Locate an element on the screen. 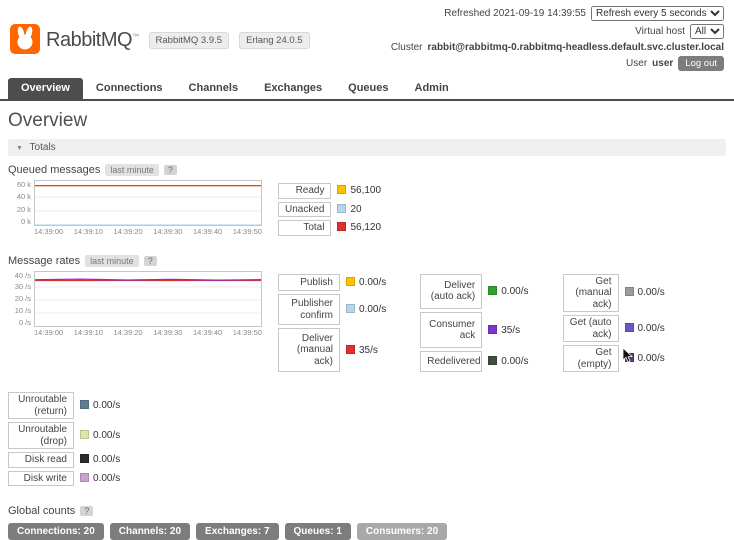 This screenshot has height=540, width=734. queued-legend-area: Ready 56,100 Unacked 20 Total 56,120 is located at coordinates (329, 209).